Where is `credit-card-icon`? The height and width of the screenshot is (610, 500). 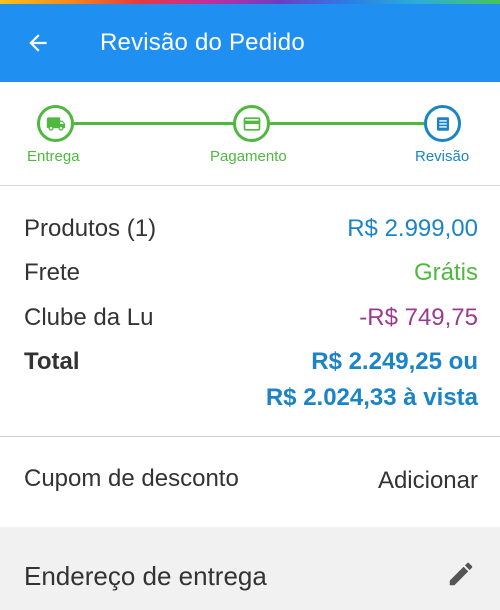 credit-card-icon is located at coordinates (251, 123).